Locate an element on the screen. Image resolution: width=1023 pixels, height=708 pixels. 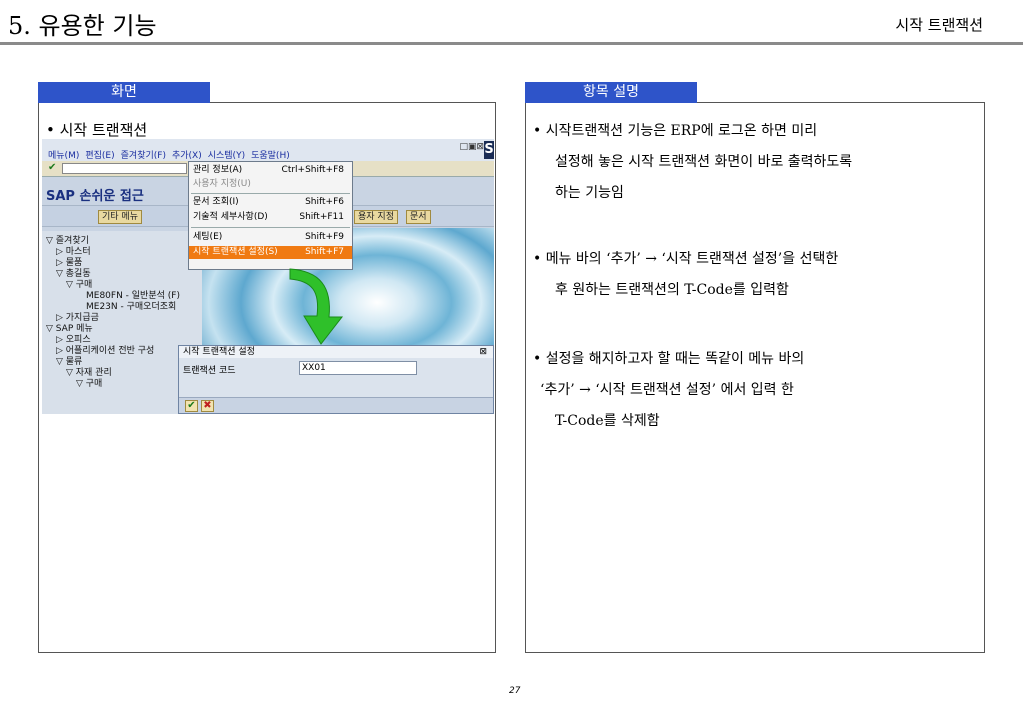
desc-line: ‘추가’ → ‘시작 트랜잭션 설정’ 에서 입력 한 is located at coordinates (667, 390).